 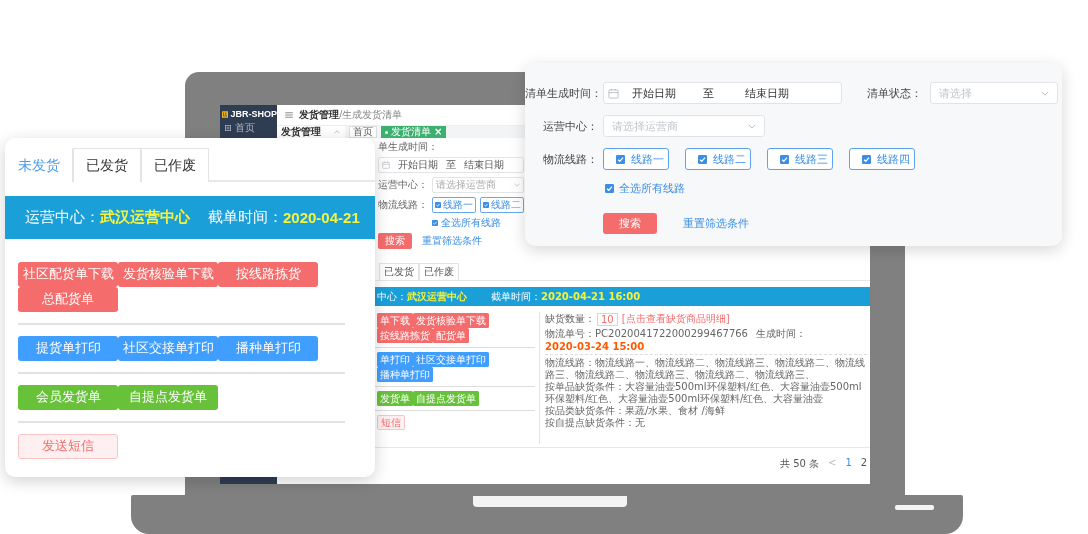 I want to click on route-option: 线路四, so click(x=882, y=159).